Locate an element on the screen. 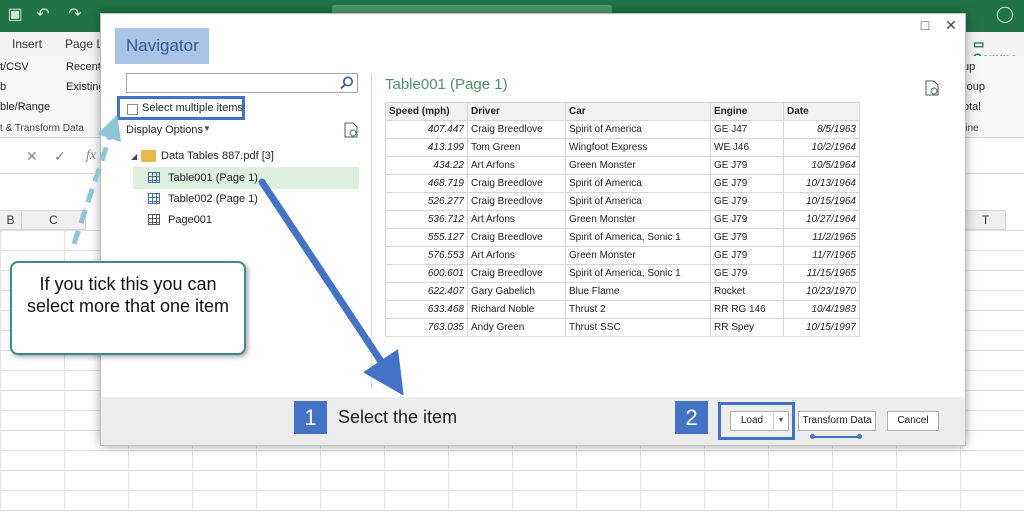  tree-item-label: Page001 is located at coordinates (190, 220).